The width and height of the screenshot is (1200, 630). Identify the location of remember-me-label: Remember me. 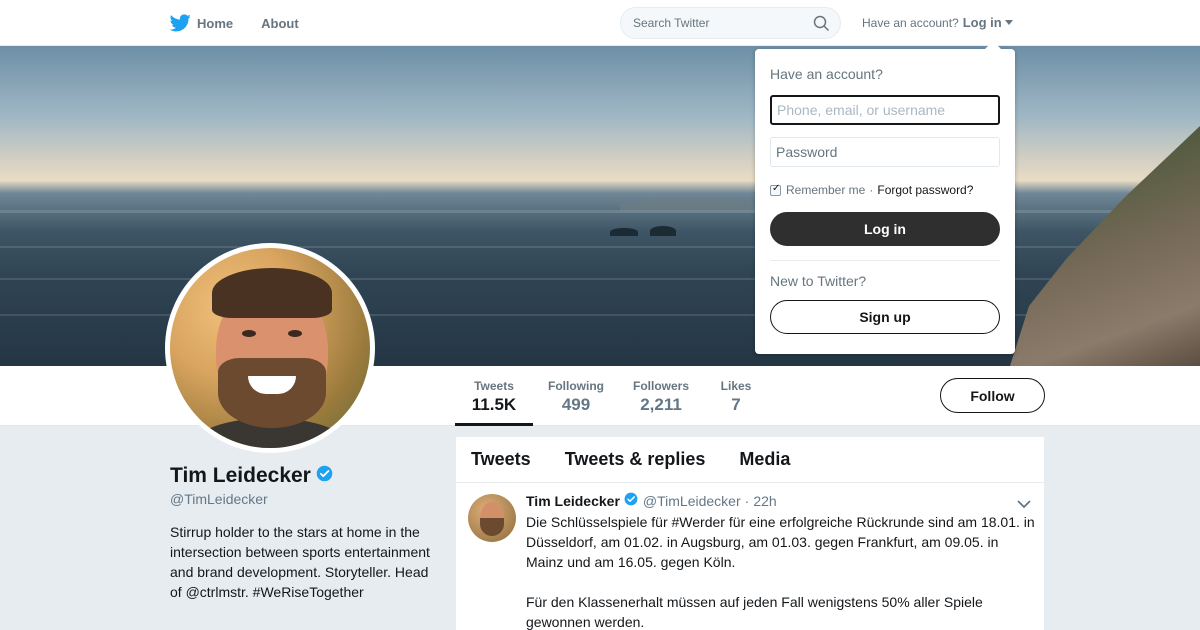
(825, 190).